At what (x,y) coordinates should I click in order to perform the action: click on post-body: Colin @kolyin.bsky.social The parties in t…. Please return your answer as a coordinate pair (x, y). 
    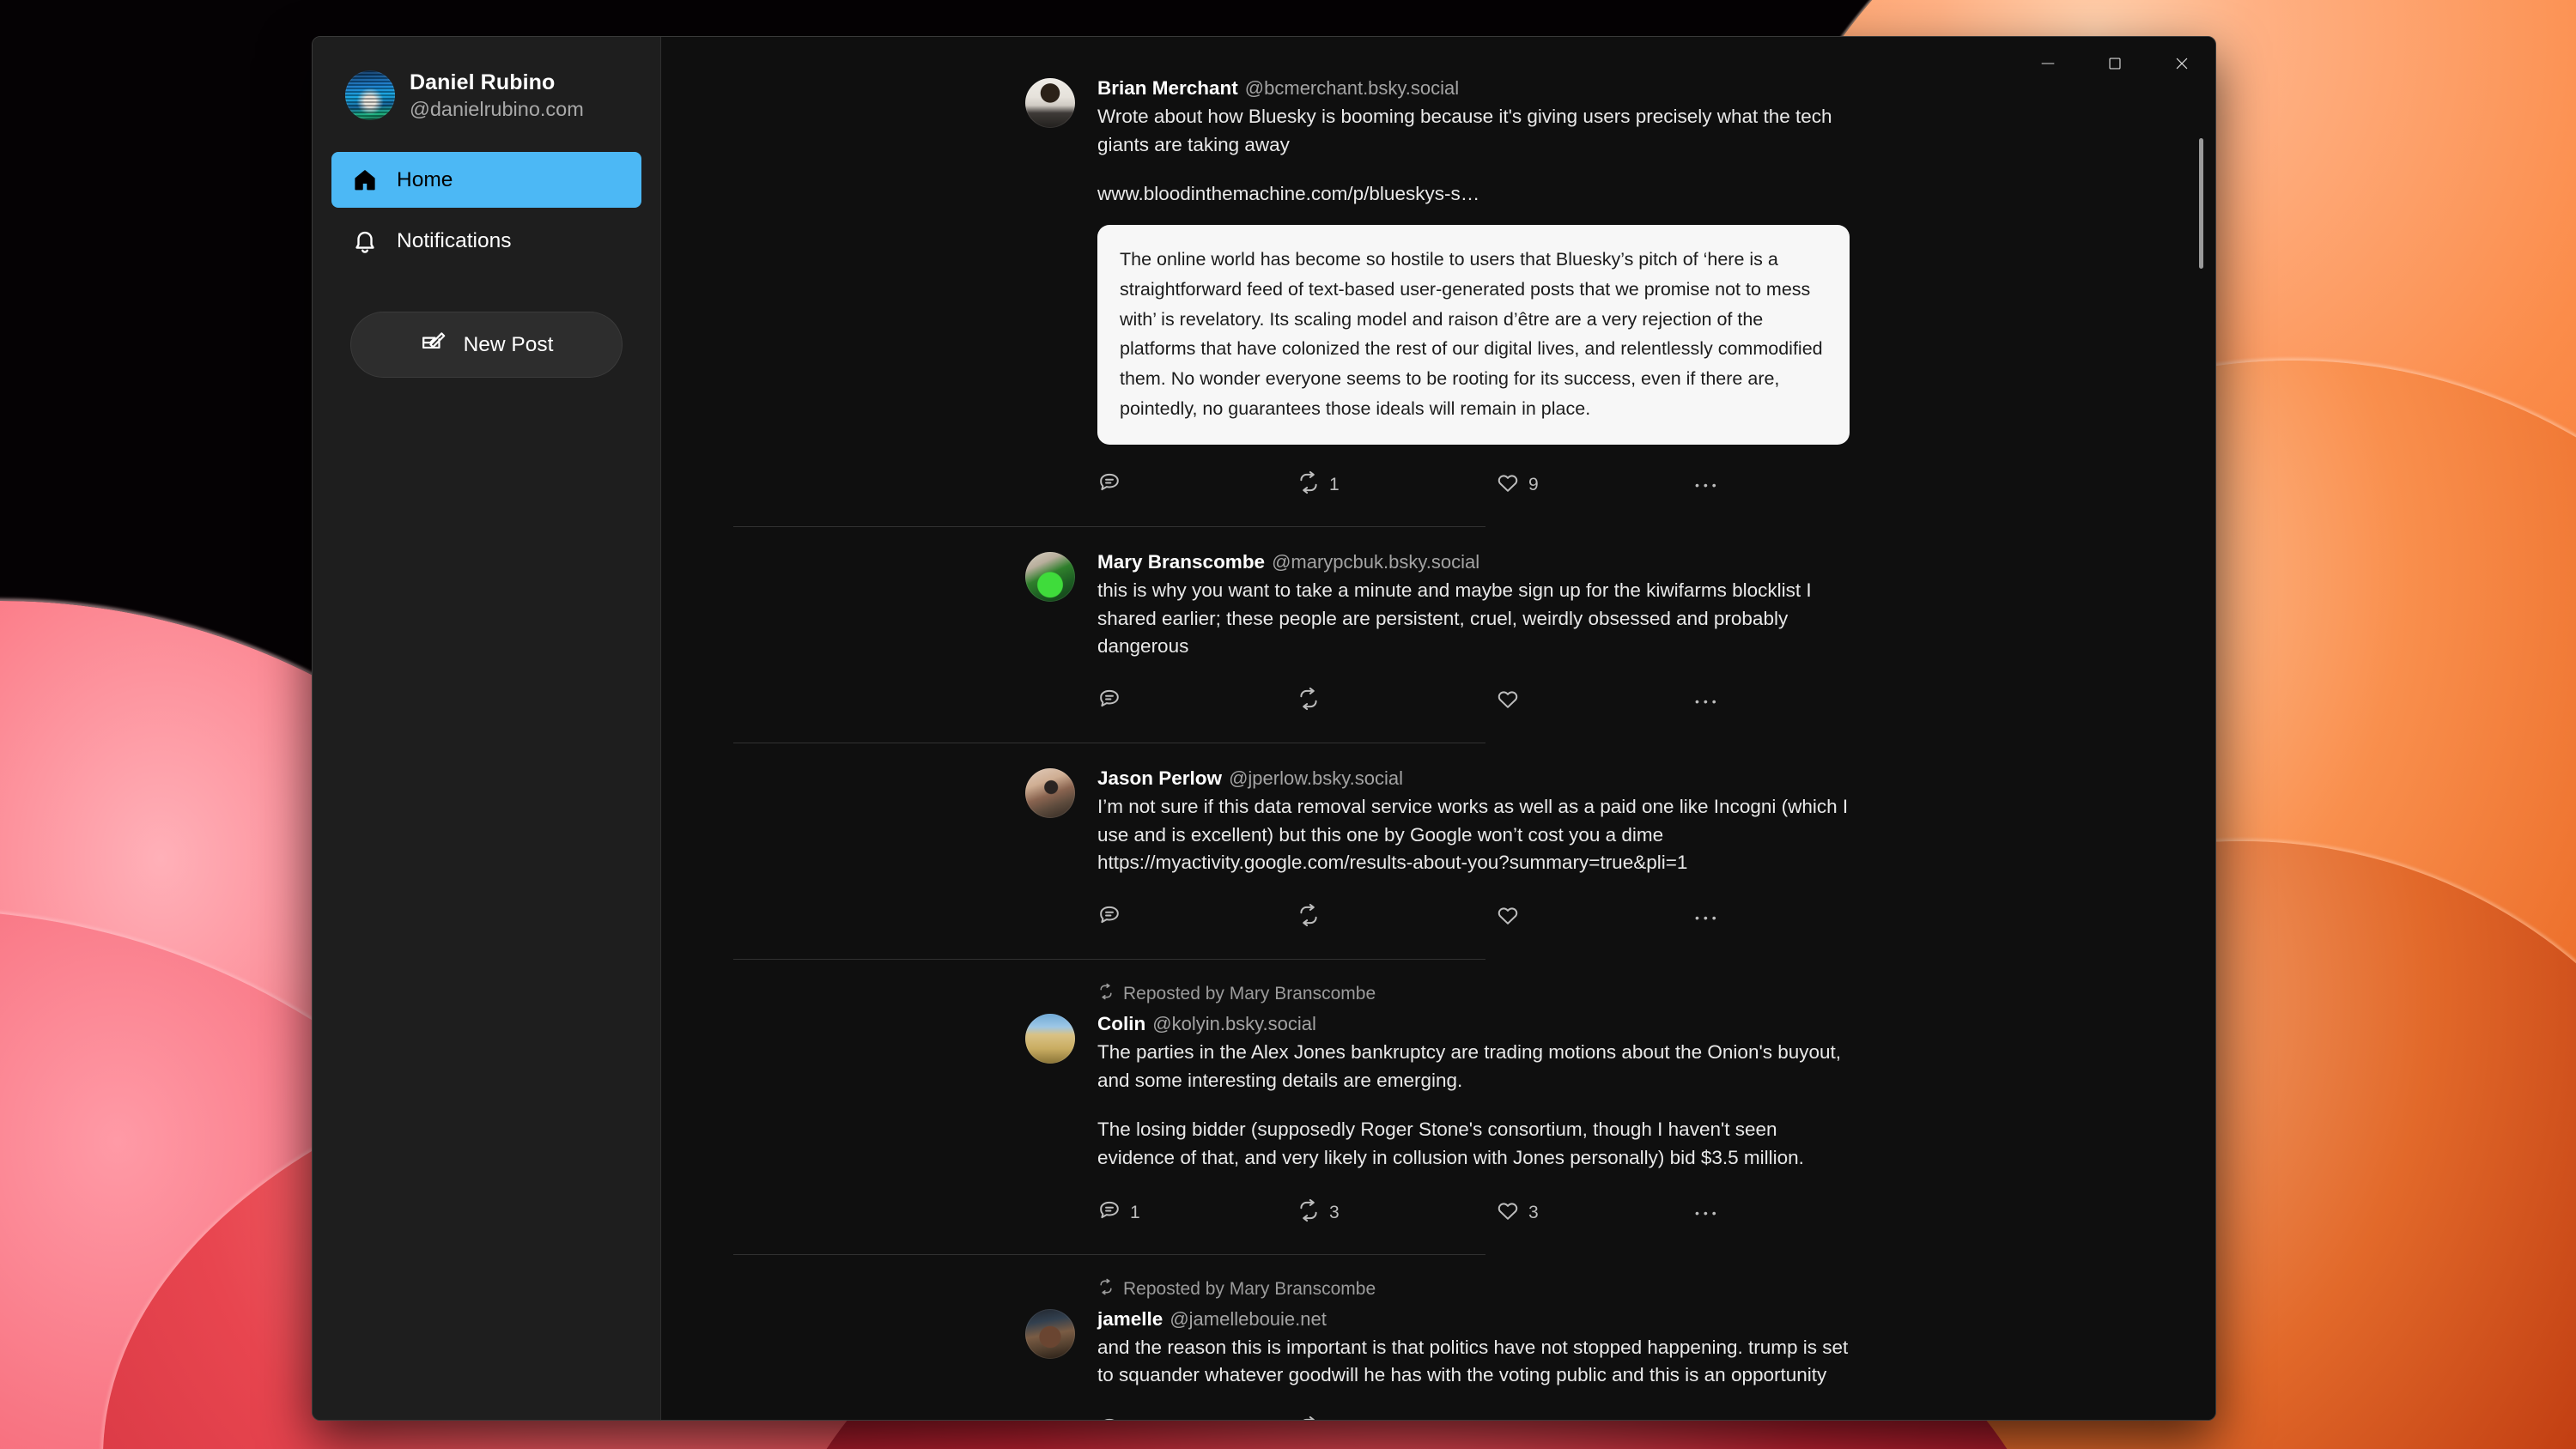
    Looking at the image, I should click on (1437, 1121).